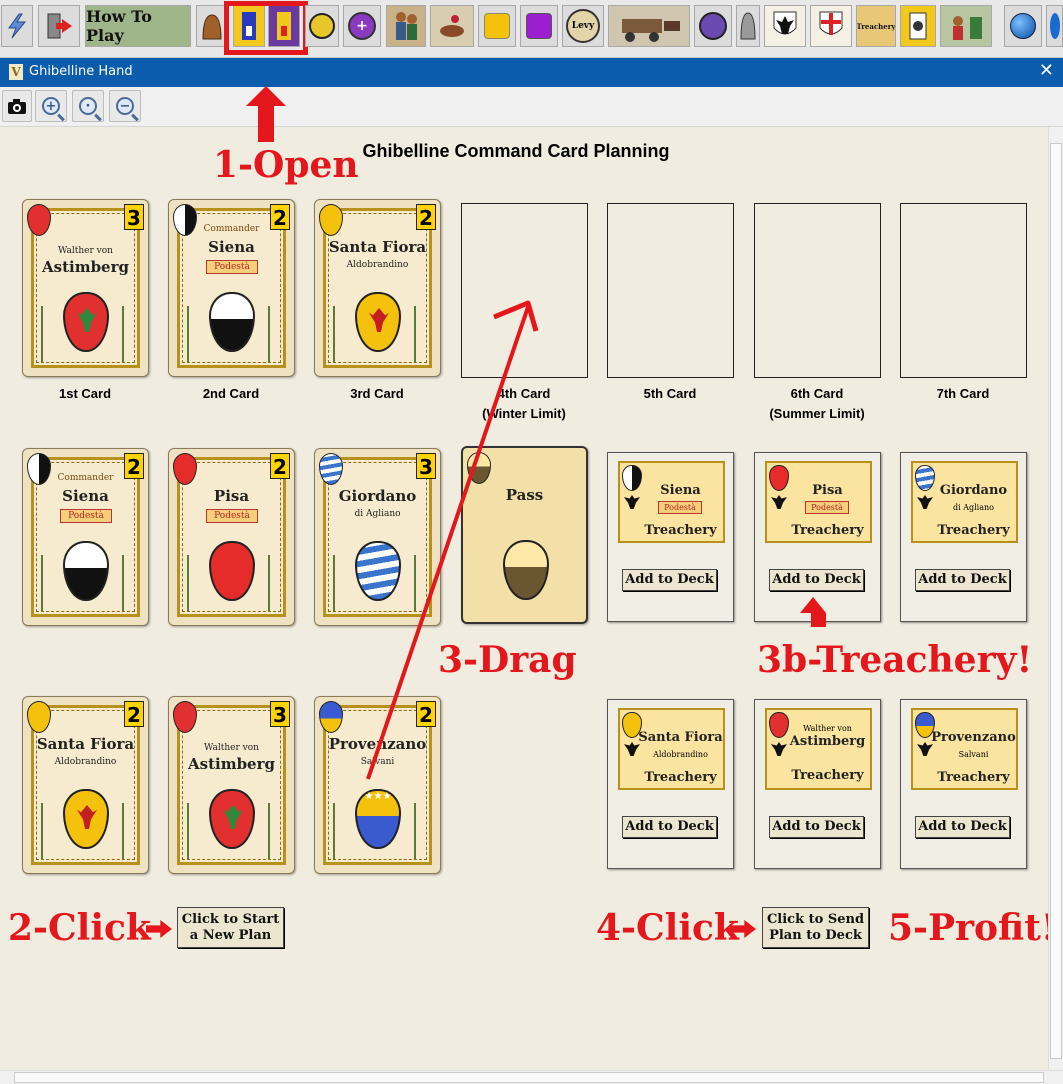 This screenshot has width=1063, height=1084. I want to click on slot-label-sub: (Winter Limit), so click(524, 413).